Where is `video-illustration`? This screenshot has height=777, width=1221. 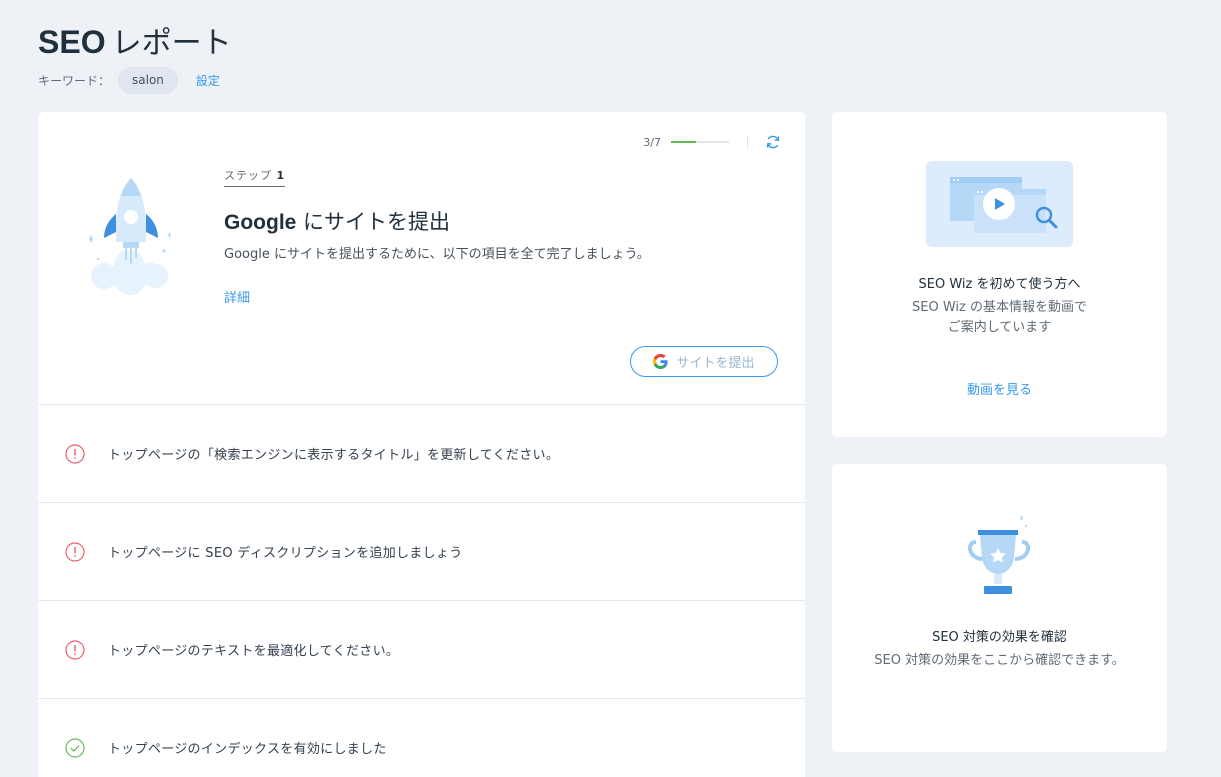 video-illustration is located at coordinates (999, 204).